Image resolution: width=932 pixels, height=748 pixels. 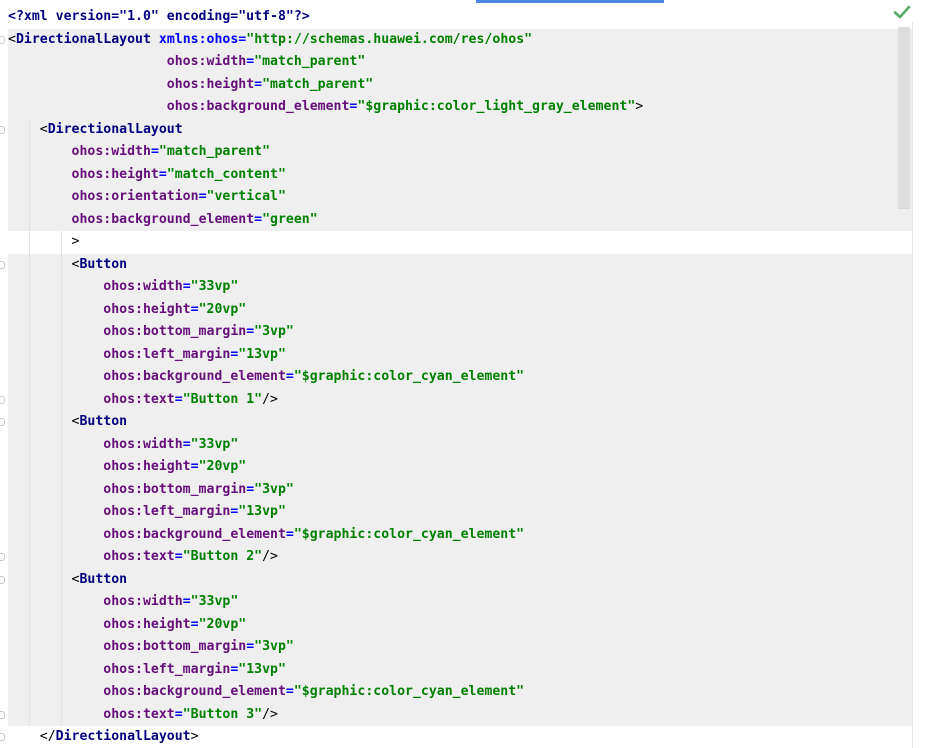 I want to click on check-icon, so click(x=902, y=12).